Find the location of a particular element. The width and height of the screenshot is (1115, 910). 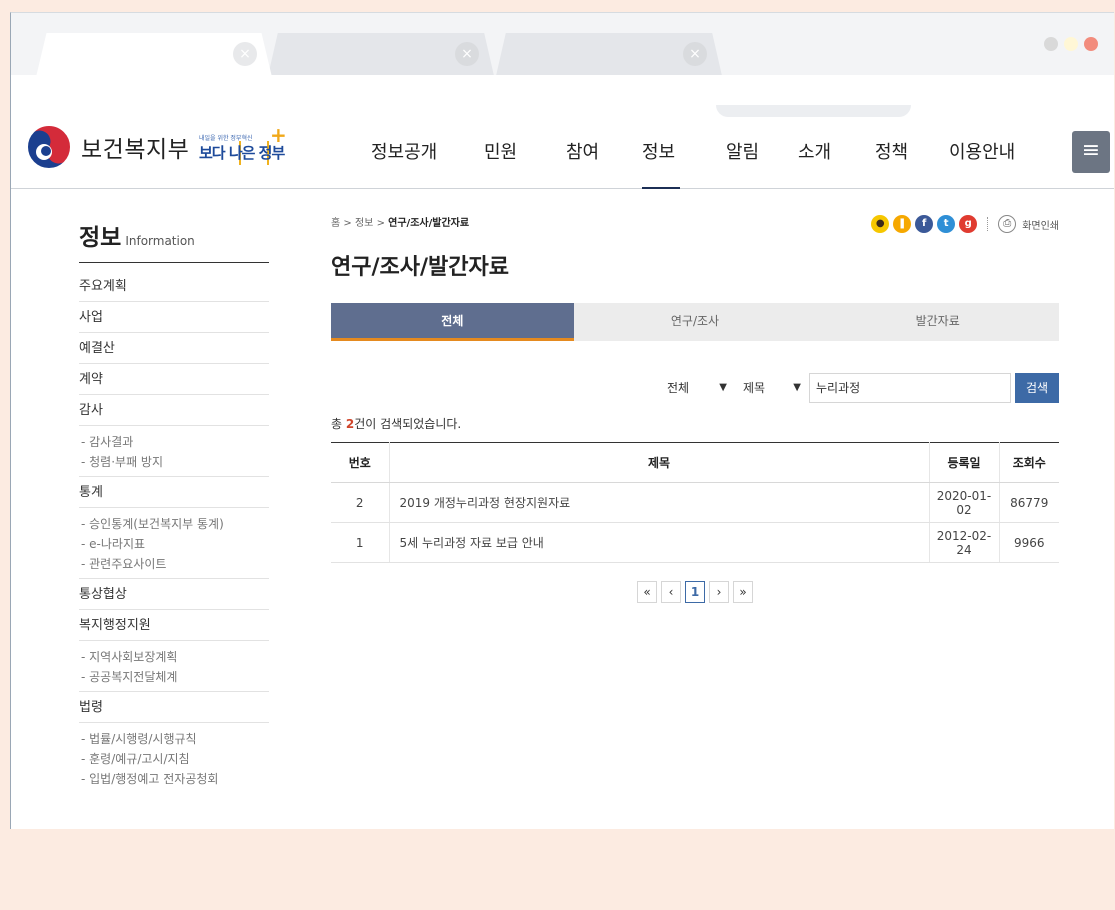

tab-all: 전체 is located at coordinates (452, 322).